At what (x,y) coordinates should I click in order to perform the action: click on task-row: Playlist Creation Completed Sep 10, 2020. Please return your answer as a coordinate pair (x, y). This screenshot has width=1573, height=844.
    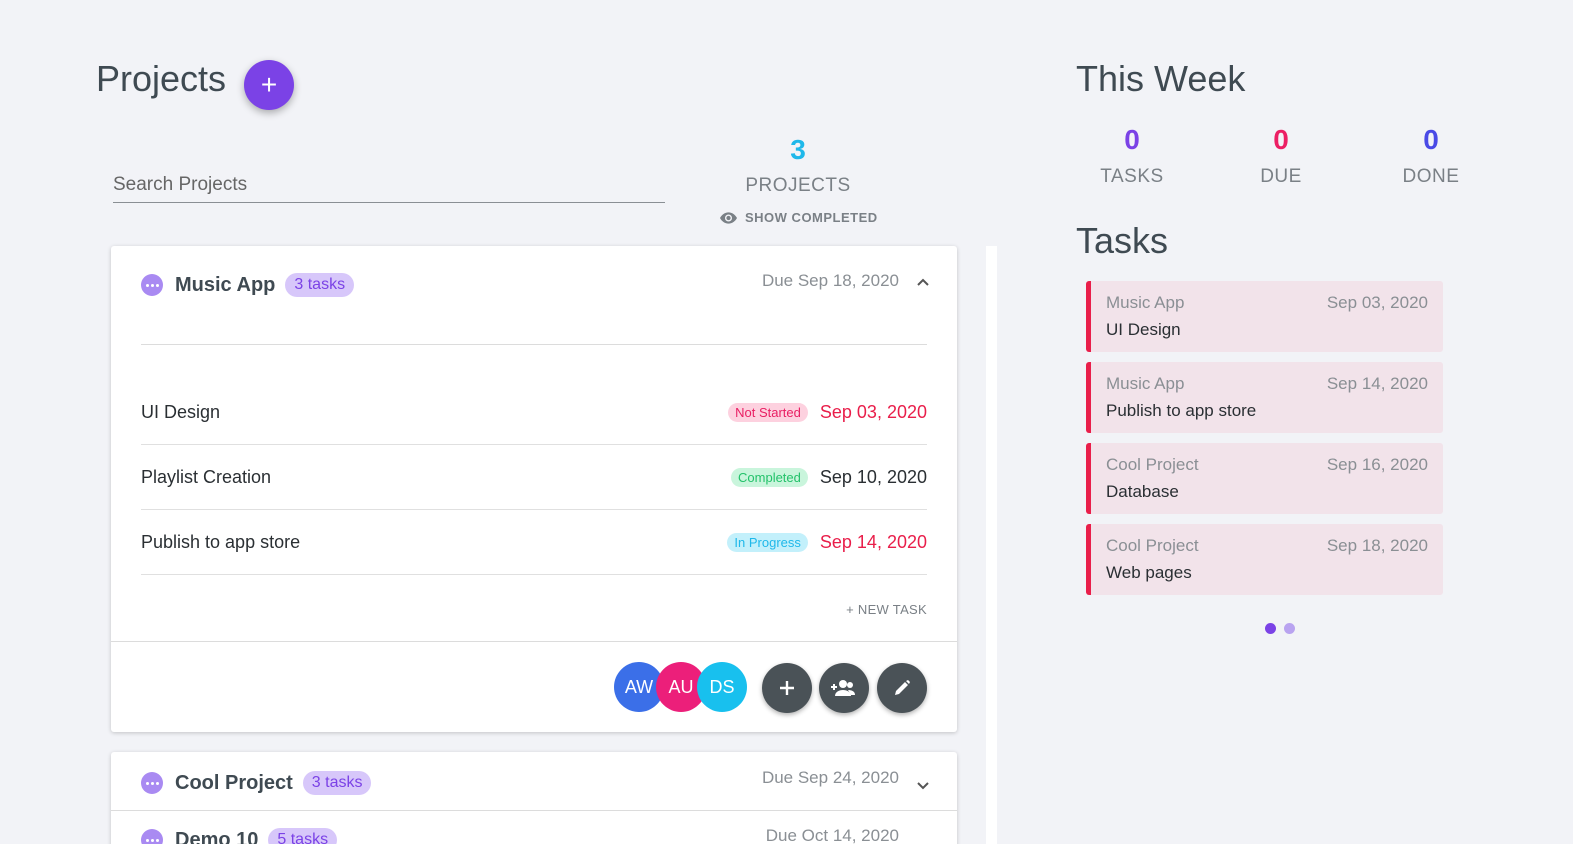
    Looking at the image, I should click on (534, 478).